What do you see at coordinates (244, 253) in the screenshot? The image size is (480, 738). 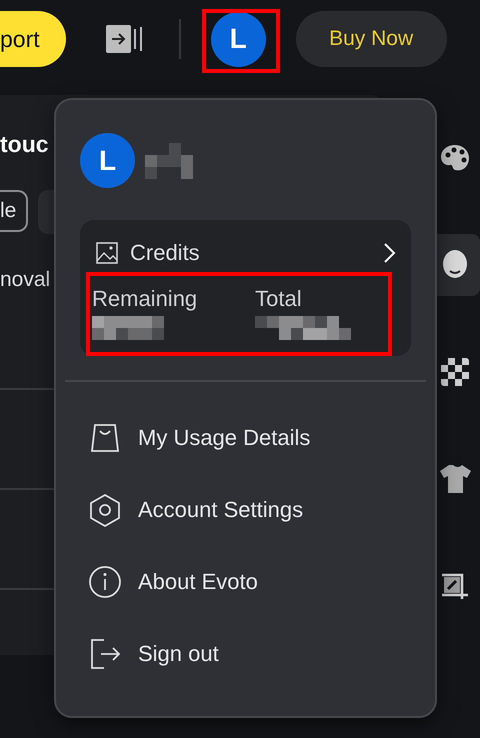 I see `credits-row: Credits` at bounding box center [244, 253].